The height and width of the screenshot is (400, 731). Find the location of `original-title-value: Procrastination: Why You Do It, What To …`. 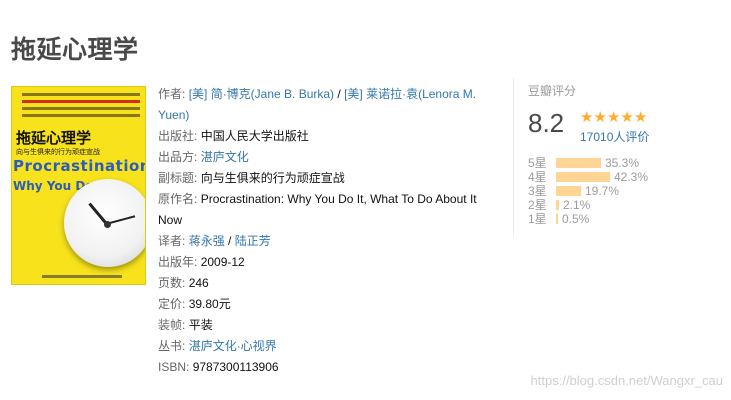

original-title-value: Procrastination: Why You Do It, What To … is located at coordinates (317, 209).